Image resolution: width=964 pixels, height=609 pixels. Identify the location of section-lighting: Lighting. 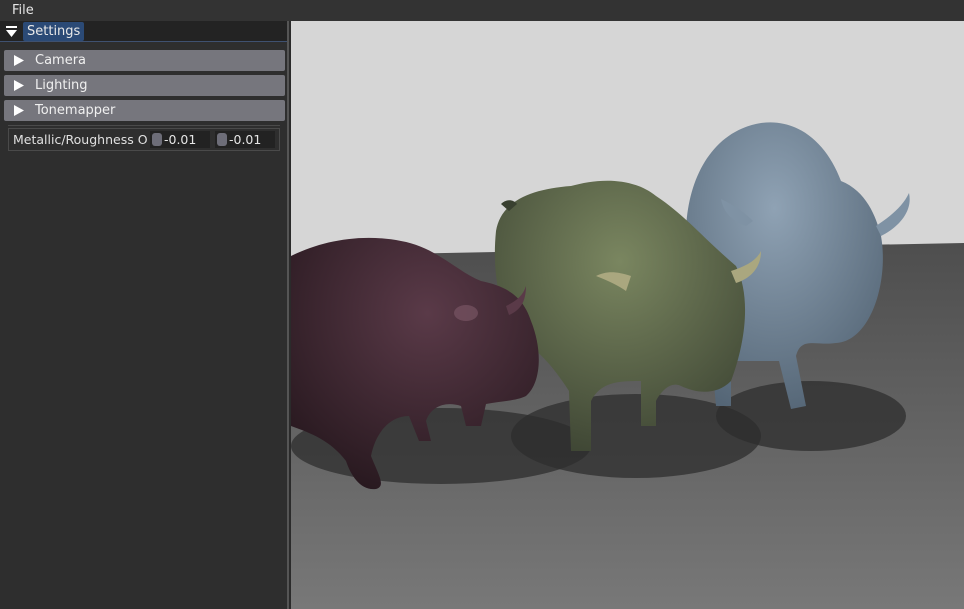
(144, 85).